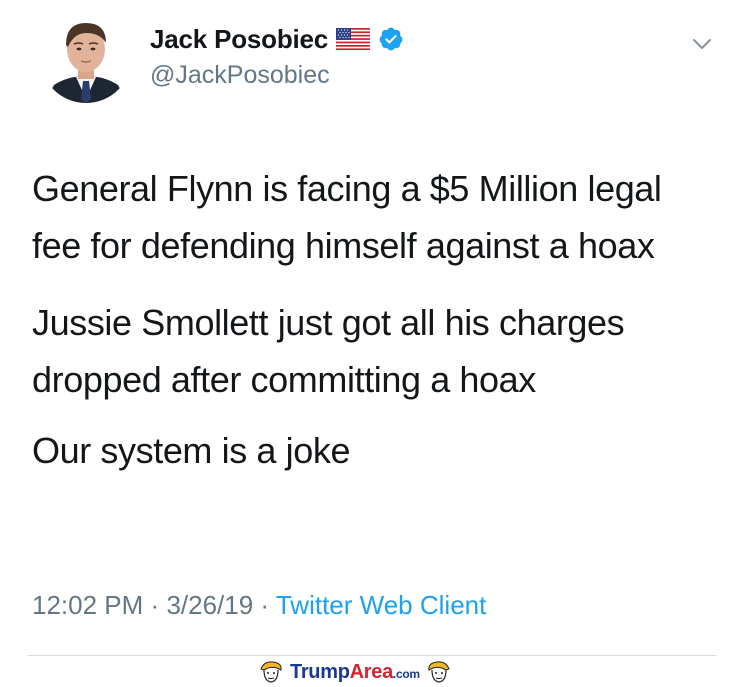 The height and width of the screenshot is (687, 740). What do you see at coordinates (240, 75) in the screenshot?
I see `handle: @JackPosobiec` at bounding box center [240, 75].